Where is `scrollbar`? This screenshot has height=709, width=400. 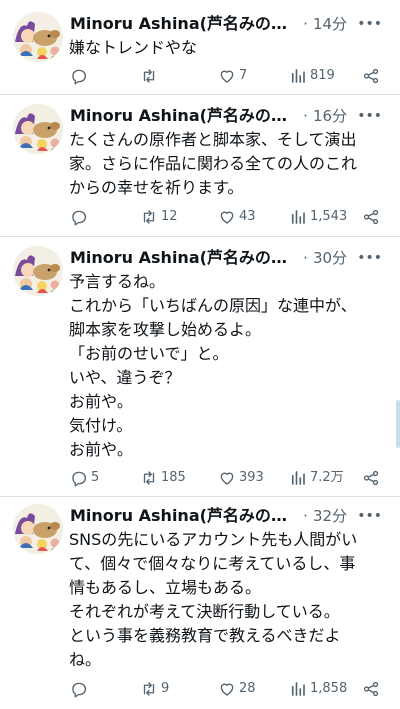 scrollbar is located at coordinates (398, 424).